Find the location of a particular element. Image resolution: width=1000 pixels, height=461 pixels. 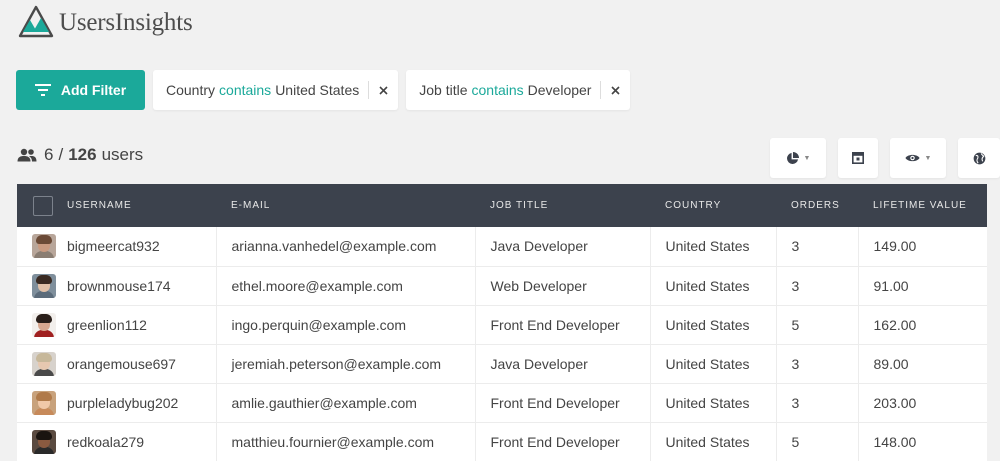

username-link: purpleladybug202 is located at coordinates (122, 403).